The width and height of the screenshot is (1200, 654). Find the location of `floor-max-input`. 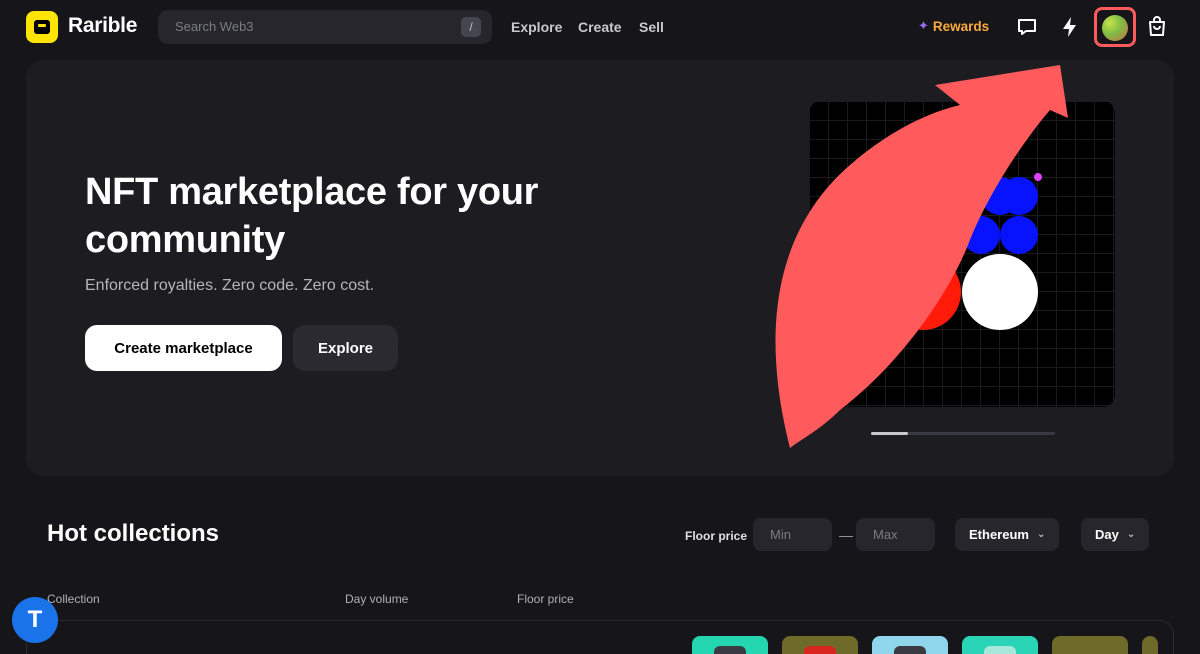

floor-max-input is located at coordinates (895, 534).